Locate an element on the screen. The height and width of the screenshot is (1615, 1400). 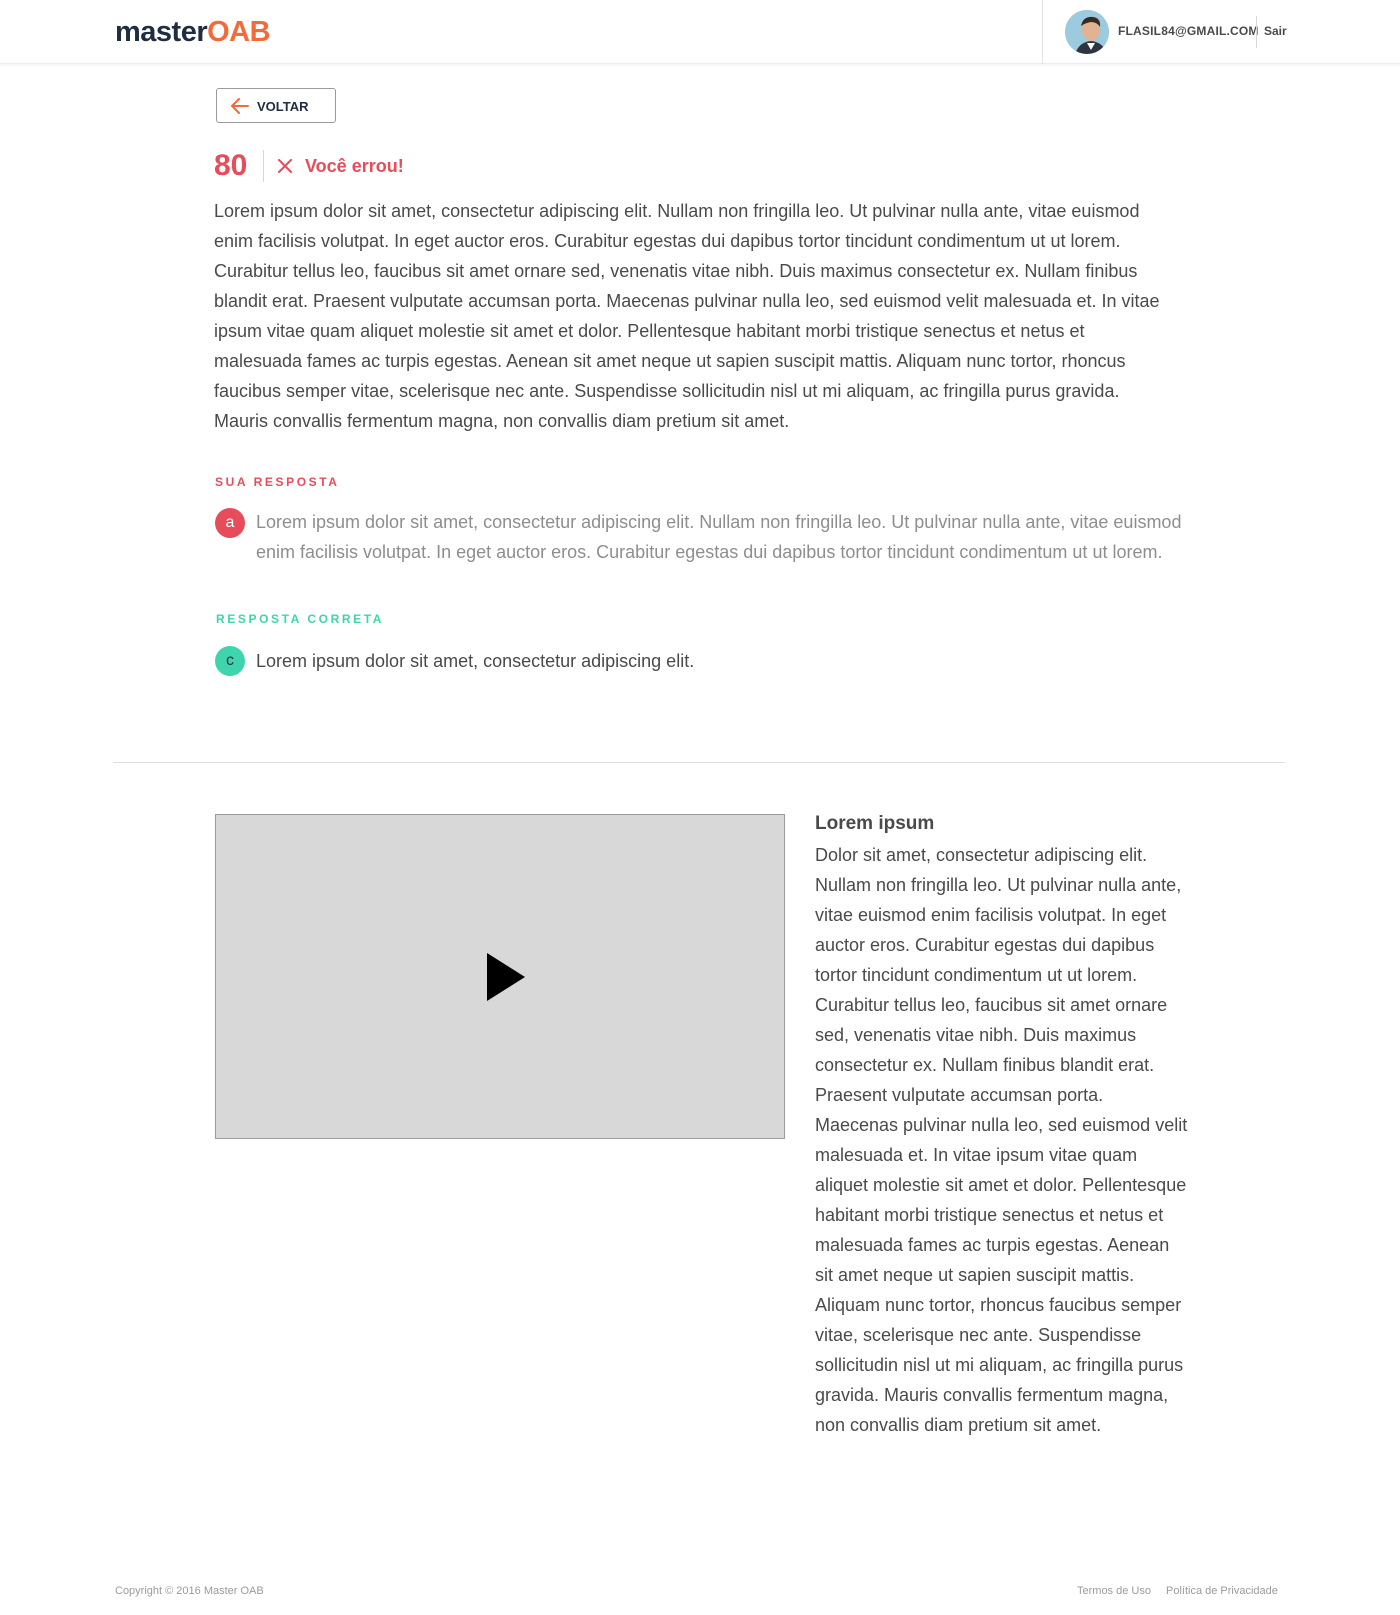
section-divider is located at coordinates (699, 762).